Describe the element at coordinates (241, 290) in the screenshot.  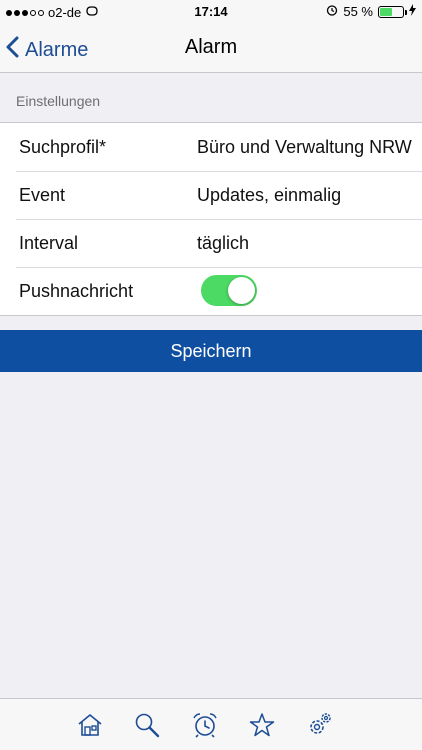
I see `toggle-knob` at that location.